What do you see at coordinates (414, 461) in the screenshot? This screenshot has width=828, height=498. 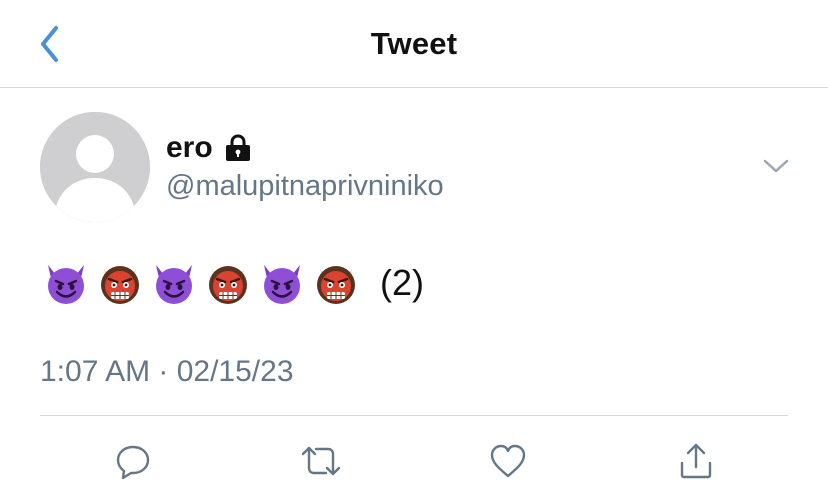 I see `tweet-action-bar` at bounding box center [414, 461].